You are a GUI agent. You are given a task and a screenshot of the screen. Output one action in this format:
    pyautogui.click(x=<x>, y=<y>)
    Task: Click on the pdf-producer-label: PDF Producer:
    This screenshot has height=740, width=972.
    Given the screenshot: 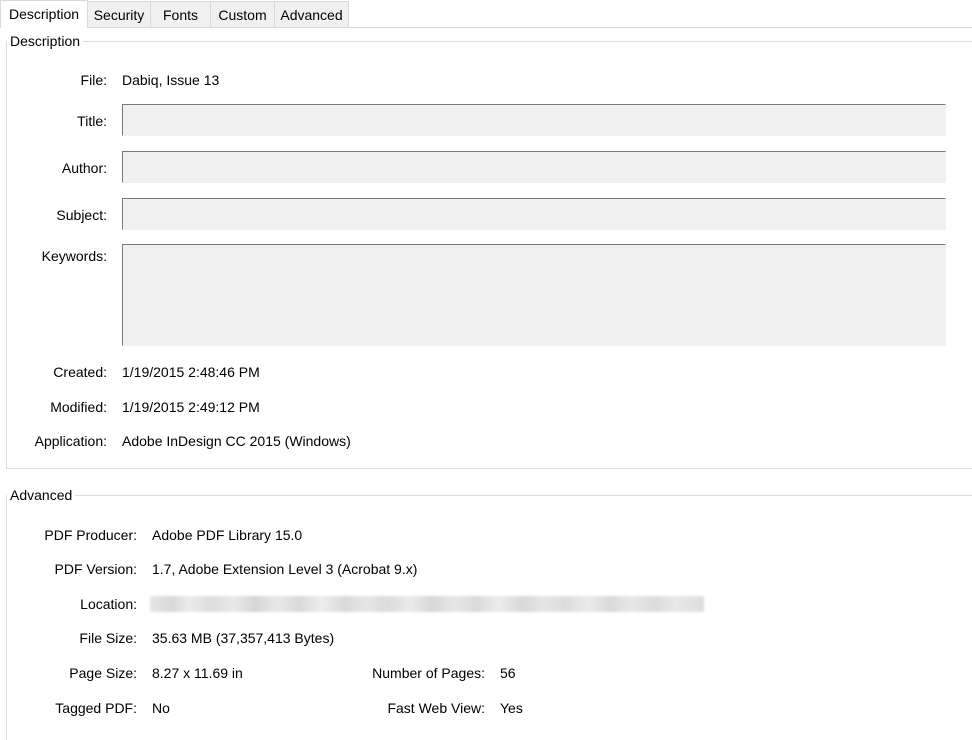 What is the action you would take?
    pyautogui.click(x=90, y=535)
    